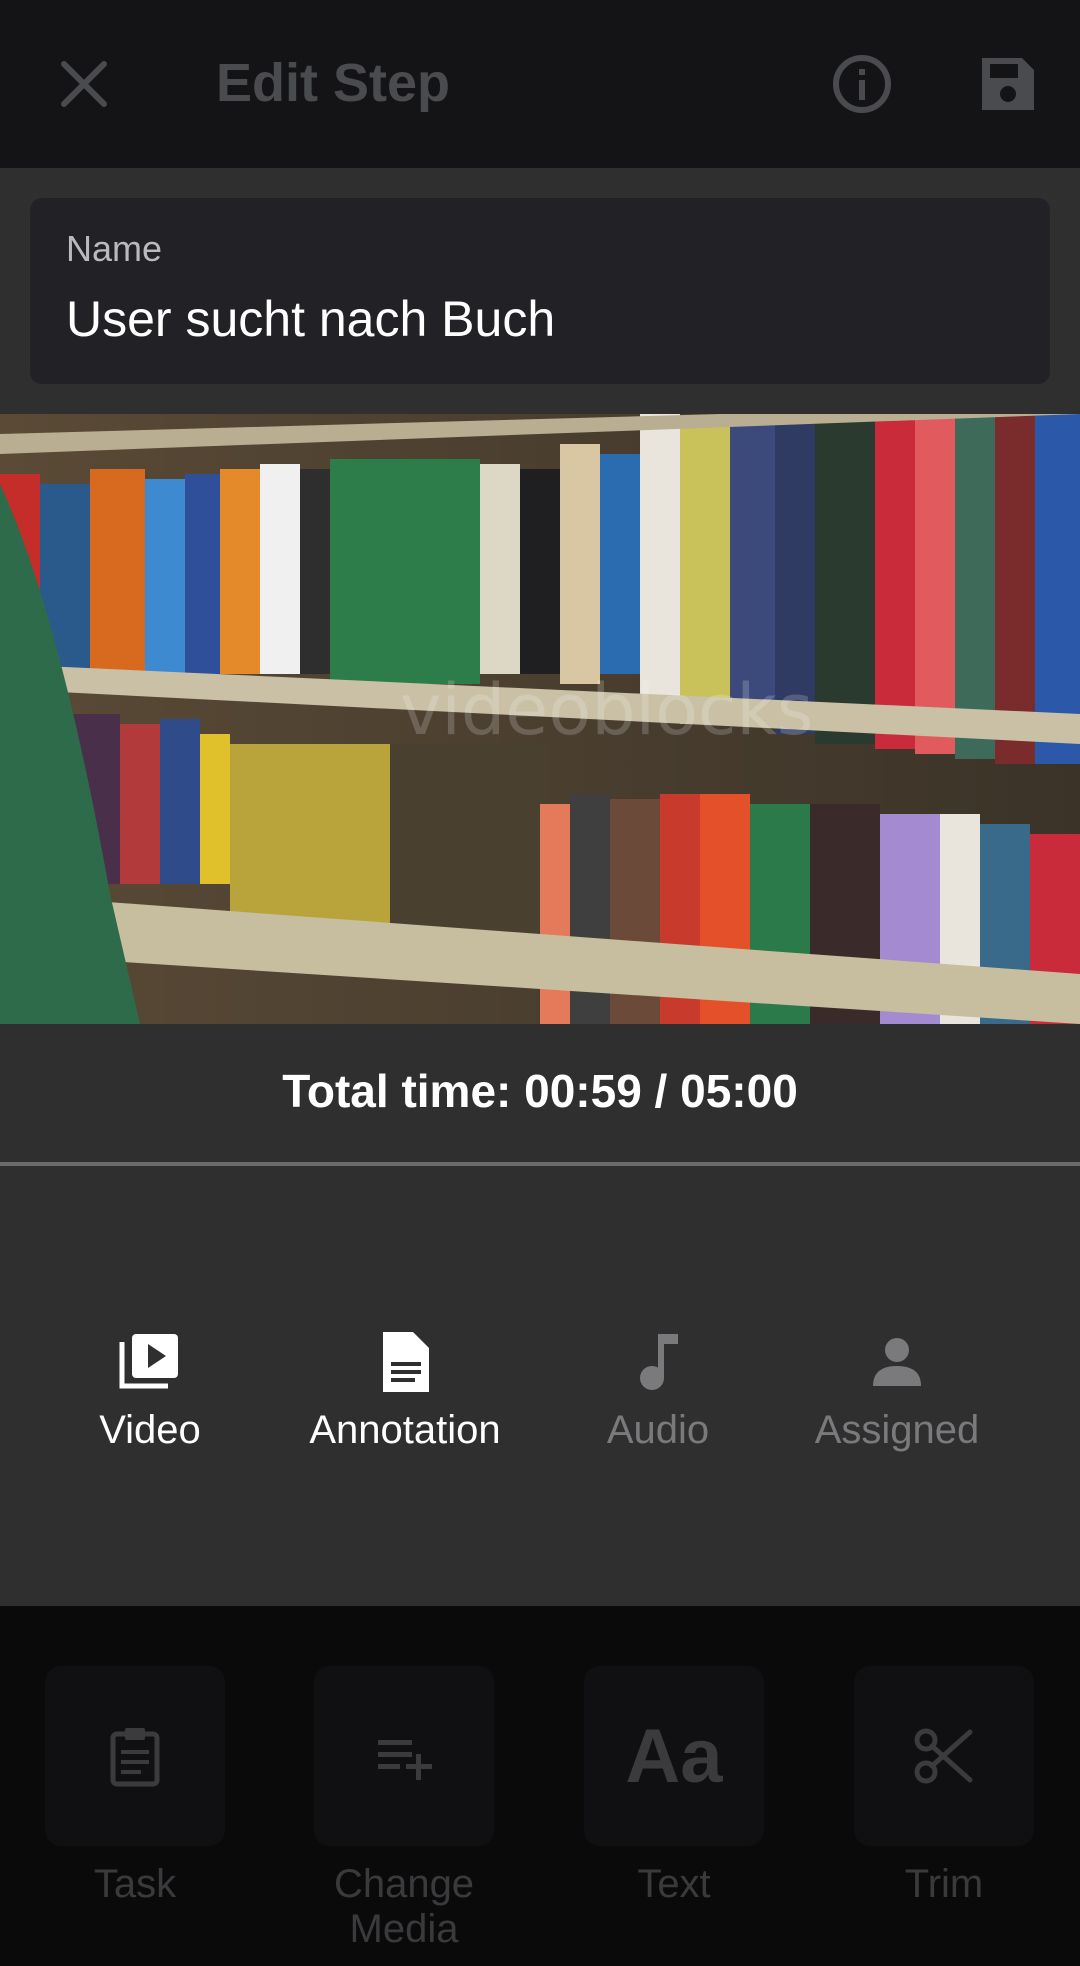 This screenshot has height=1966, width=1080. I want to click on tab-audio: Audio, so click(658, 1398).